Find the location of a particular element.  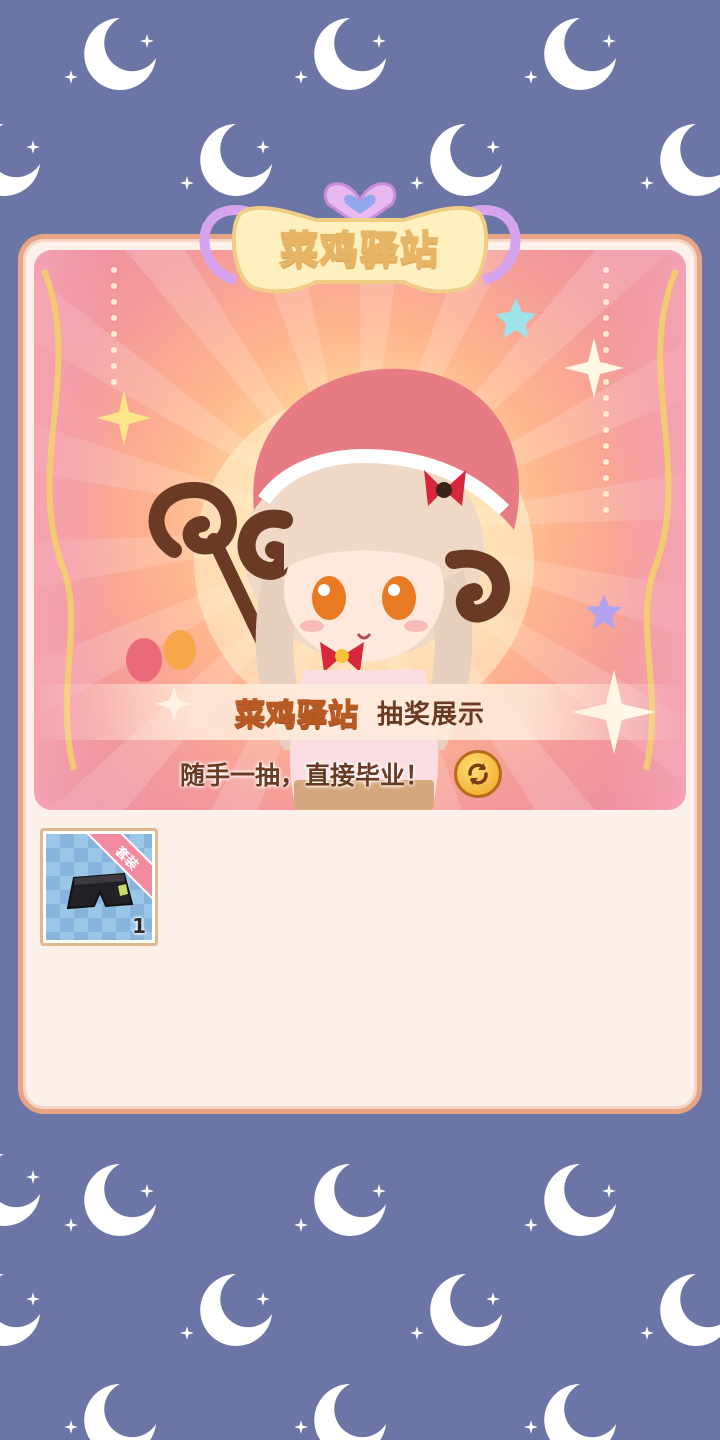

slogan-row: 随手一抽，直接毕业！ is located at coordinates (341, 774).